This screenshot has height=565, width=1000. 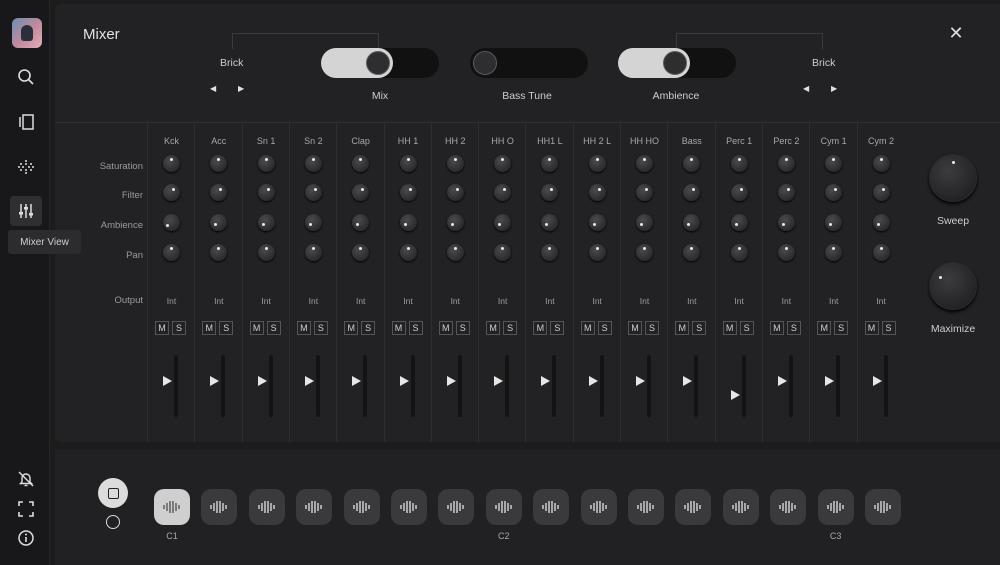 I want to click on maximize-knob, so click(x=953, y=286).